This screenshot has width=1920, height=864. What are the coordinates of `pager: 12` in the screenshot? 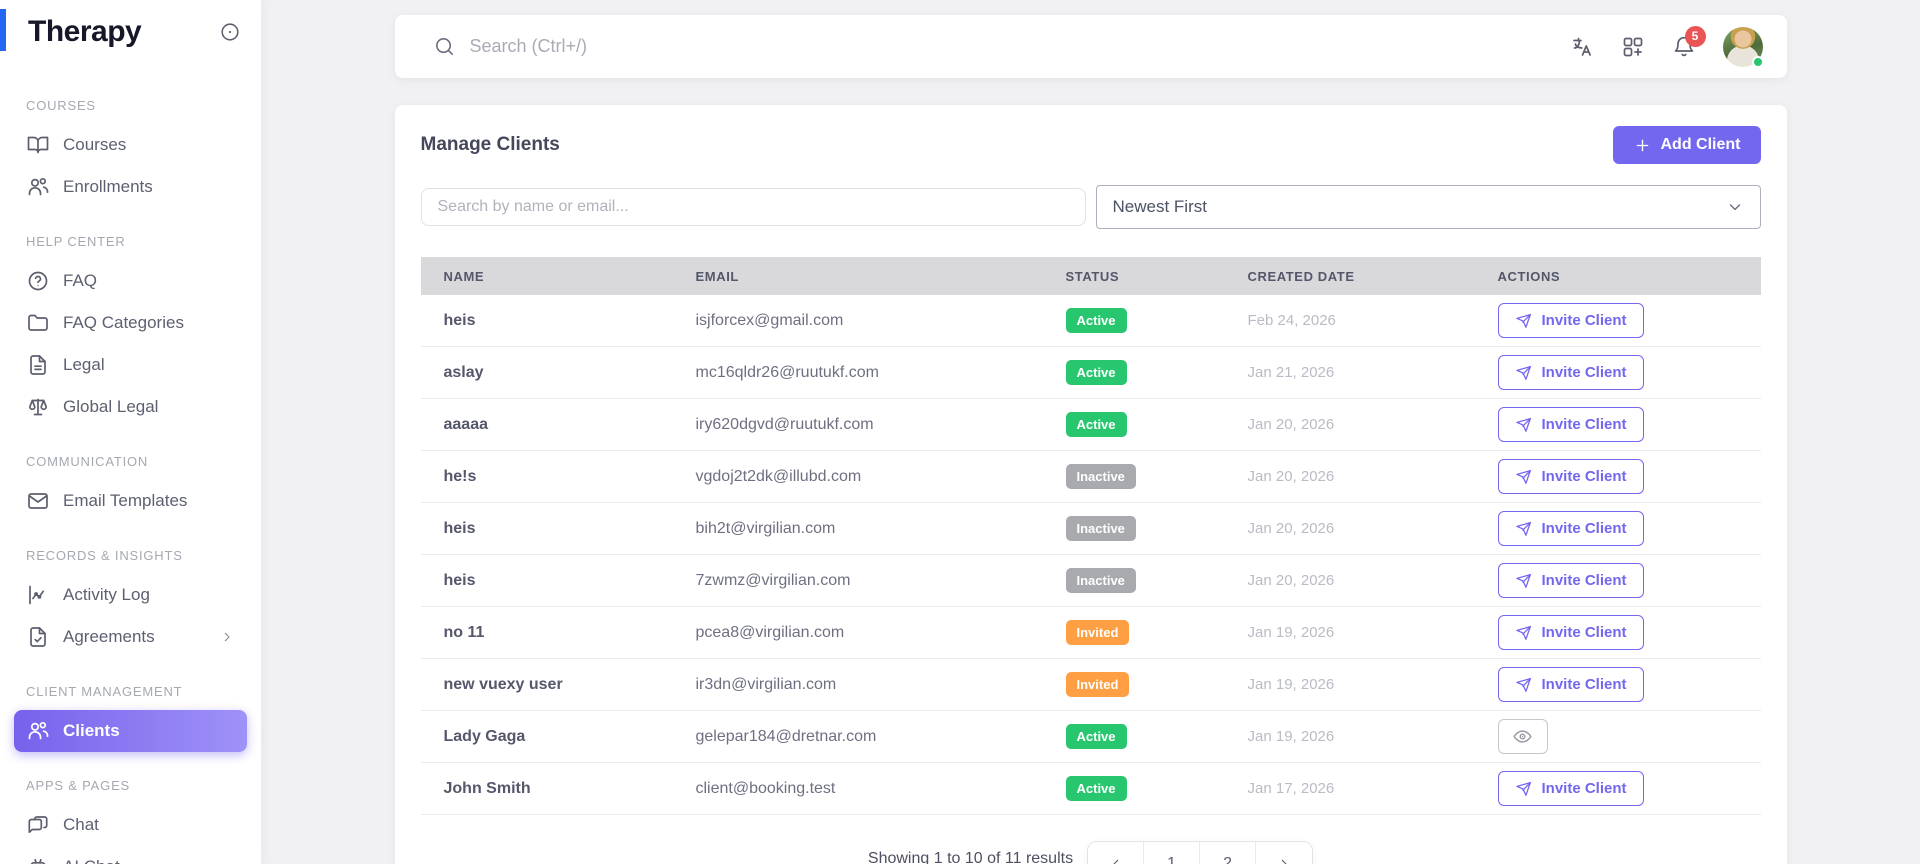 It's located at (1200, 852).